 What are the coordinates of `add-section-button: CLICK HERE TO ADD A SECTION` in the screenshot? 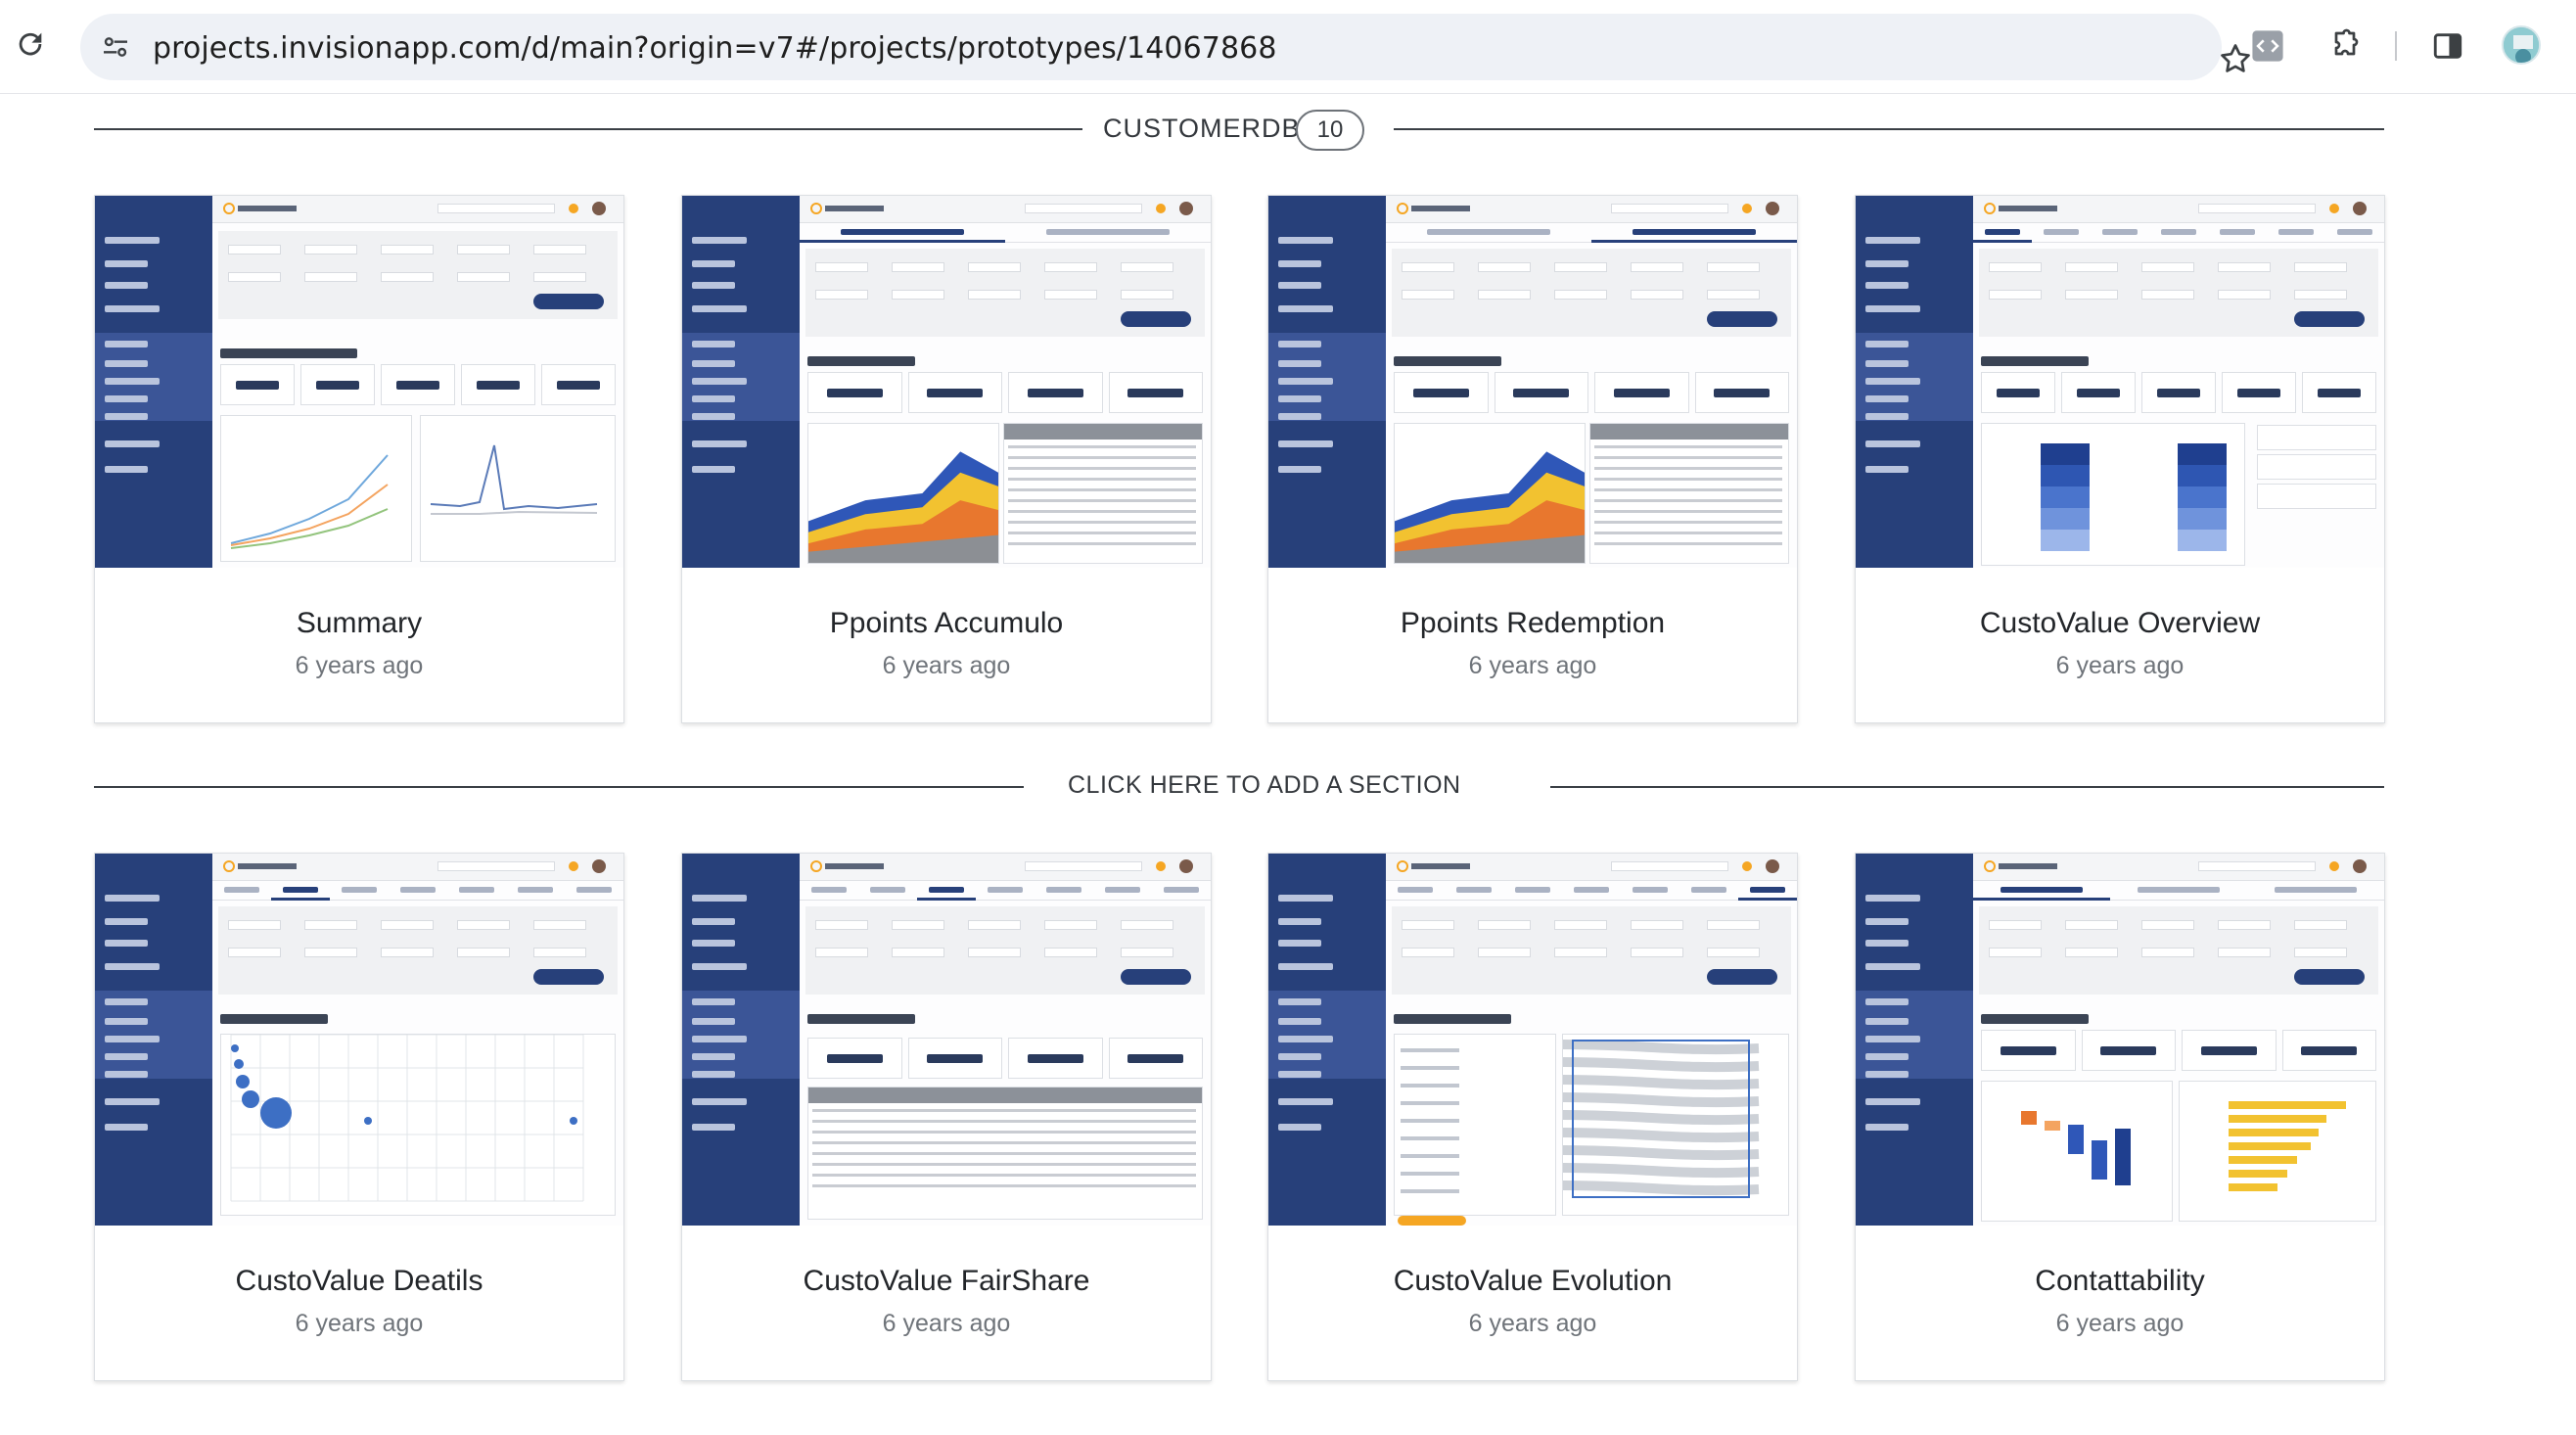 It's located at (1264, 785).